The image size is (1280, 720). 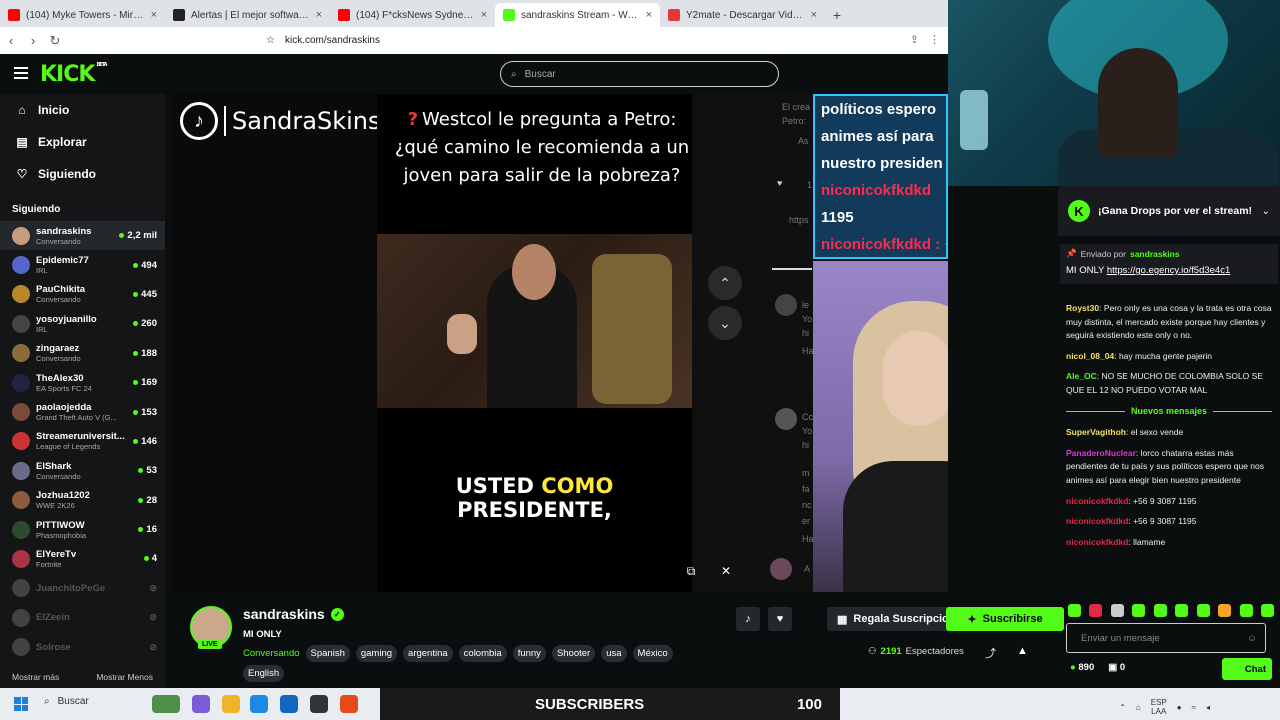 What do you see at coordinates (82, 529) in the screenshot?
I see `sidebar-channel: PITTIWOW Phasmophobia 16` at bounding box center [82, 529].